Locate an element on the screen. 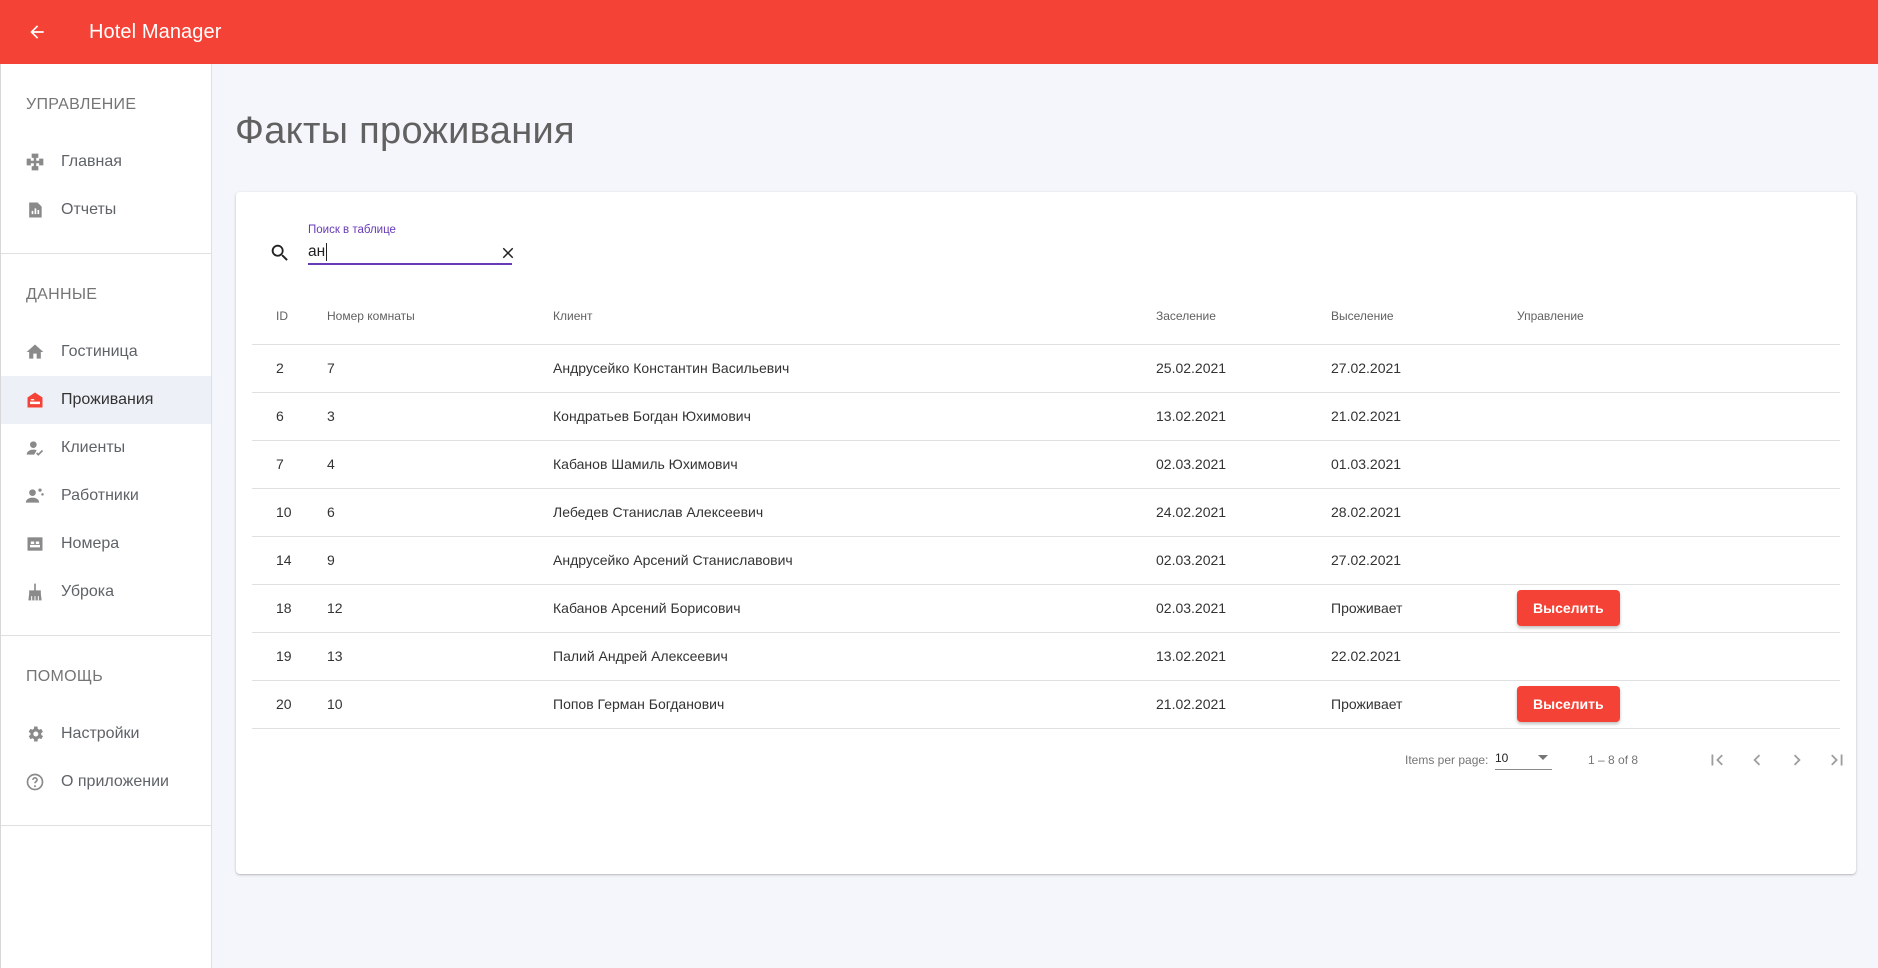  app-title: Hotel Manager is located at coordinates (155, 31).